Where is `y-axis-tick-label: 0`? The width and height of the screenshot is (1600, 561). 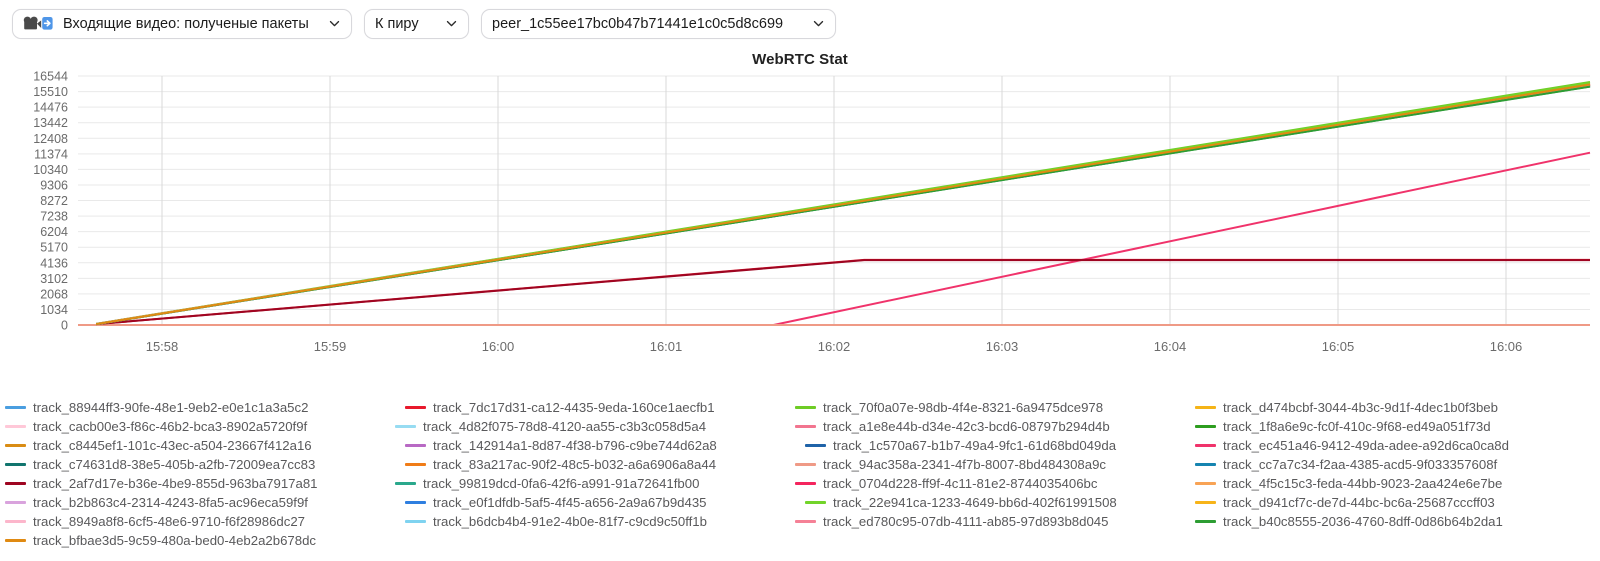
y-axis-tick-label: 0 is located at coordinates (64, 326).